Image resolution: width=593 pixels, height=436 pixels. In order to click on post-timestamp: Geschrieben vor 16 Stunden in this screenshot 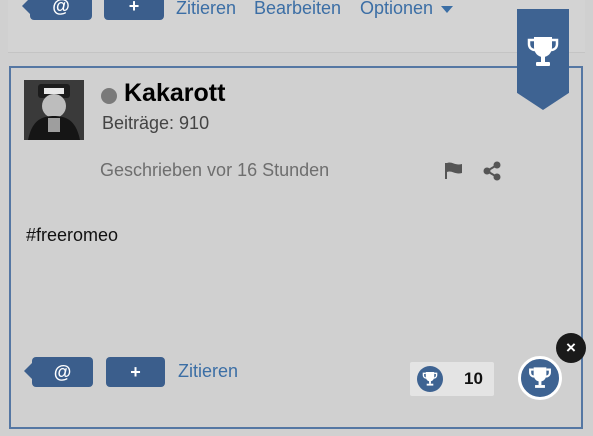, I will do `click(214, 170)`.